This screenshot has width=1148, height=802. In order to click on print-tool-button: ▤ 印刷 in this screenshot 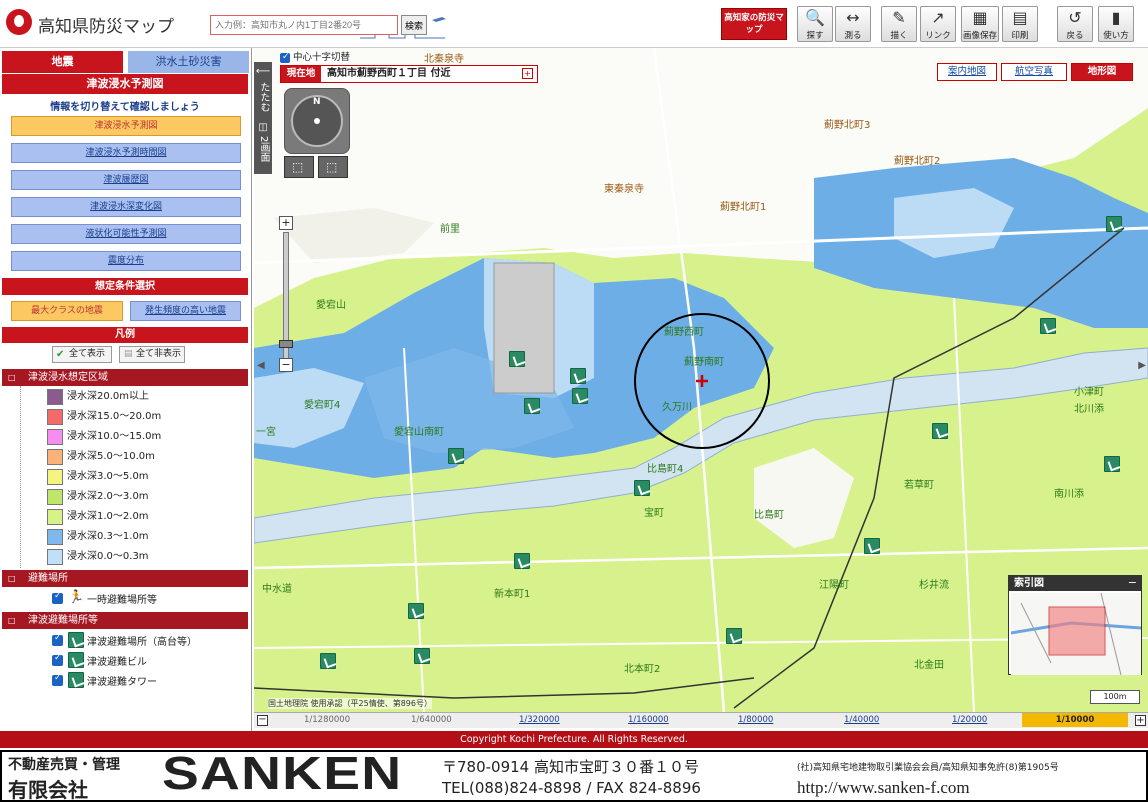, I will do `click(1020, 24)`.